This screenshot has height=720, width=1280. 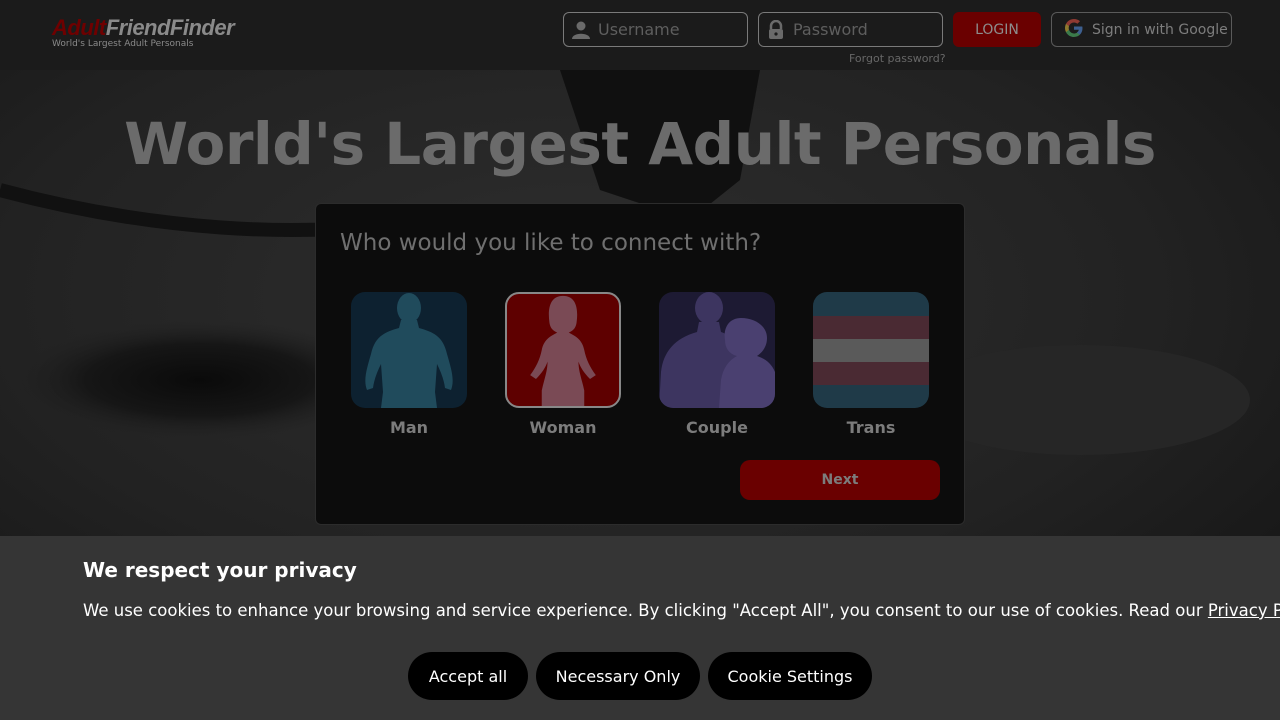 What do you see at coordinates (409, 427) in the screenshot?
I see `option-man-label: Man` at bounding box center [409, 427].